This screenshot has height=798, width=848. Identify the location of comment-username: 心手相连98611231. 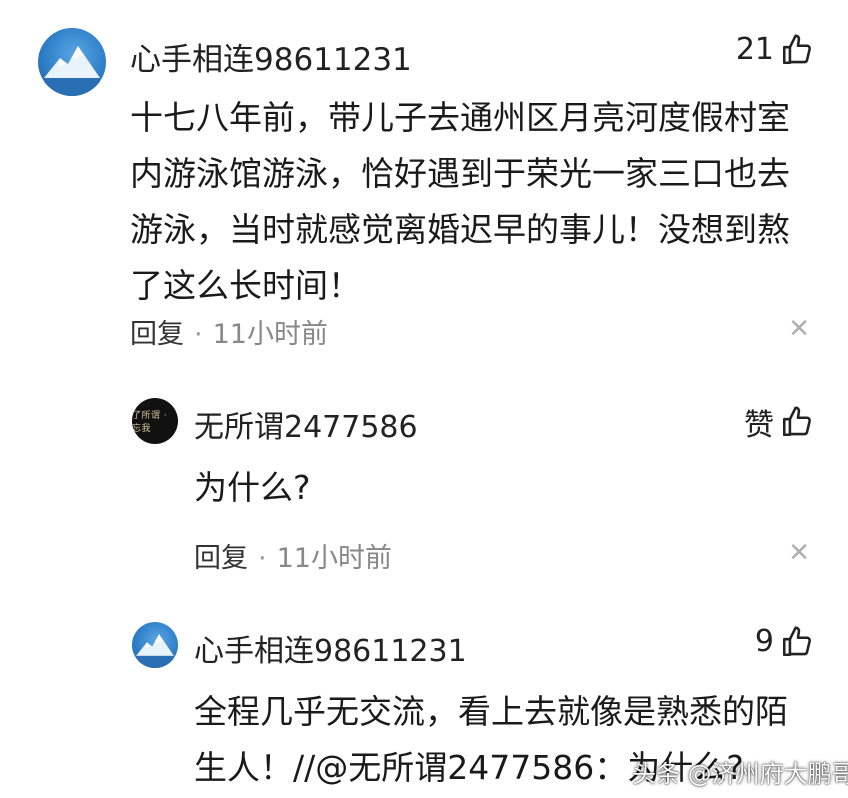
(271, 56).